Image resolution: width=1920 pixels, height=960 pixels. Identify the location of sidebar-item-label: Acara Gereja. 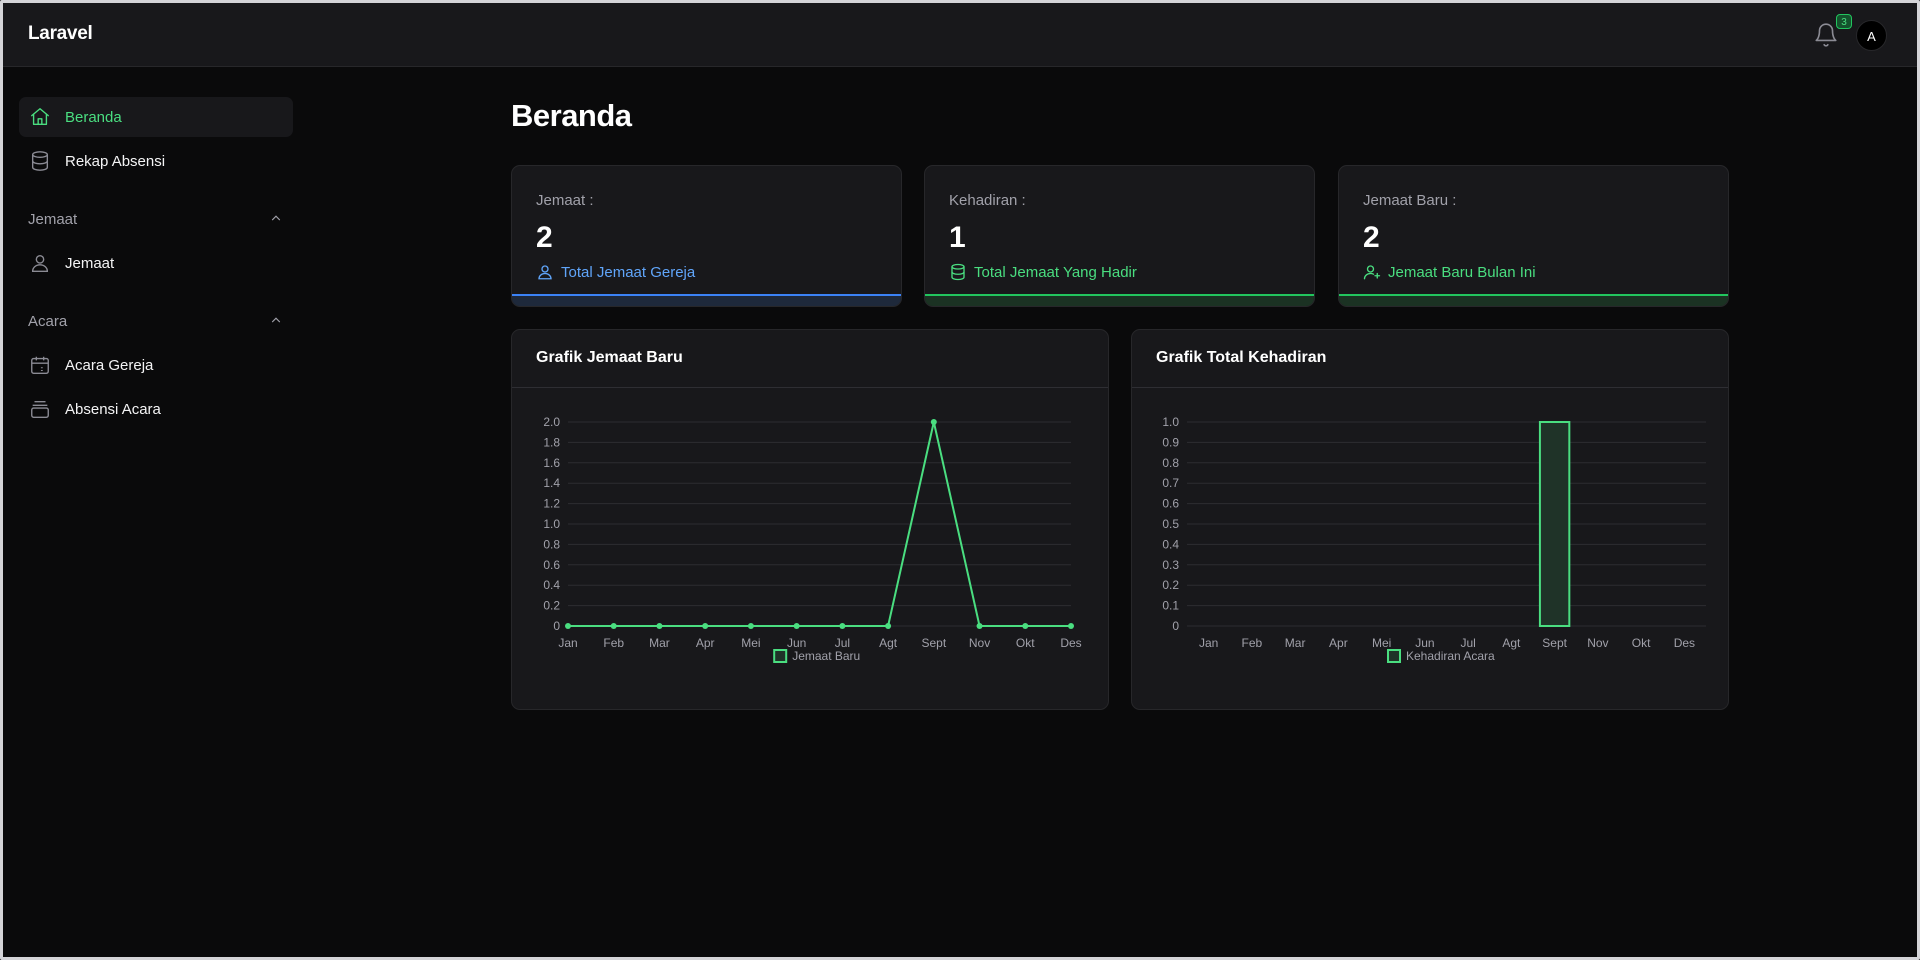
(109, 365).